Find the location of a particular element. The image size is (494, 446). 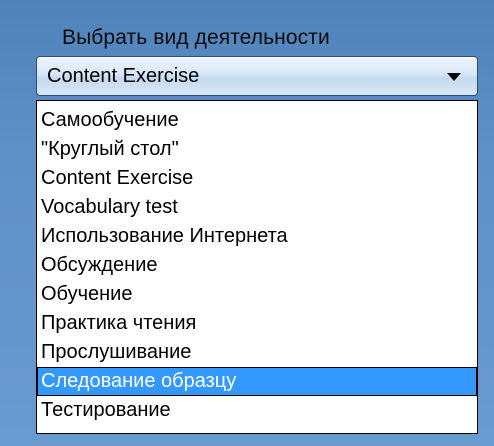

activity-type-label: Выбрать вид деятельности is located at coordinates (196, 37).